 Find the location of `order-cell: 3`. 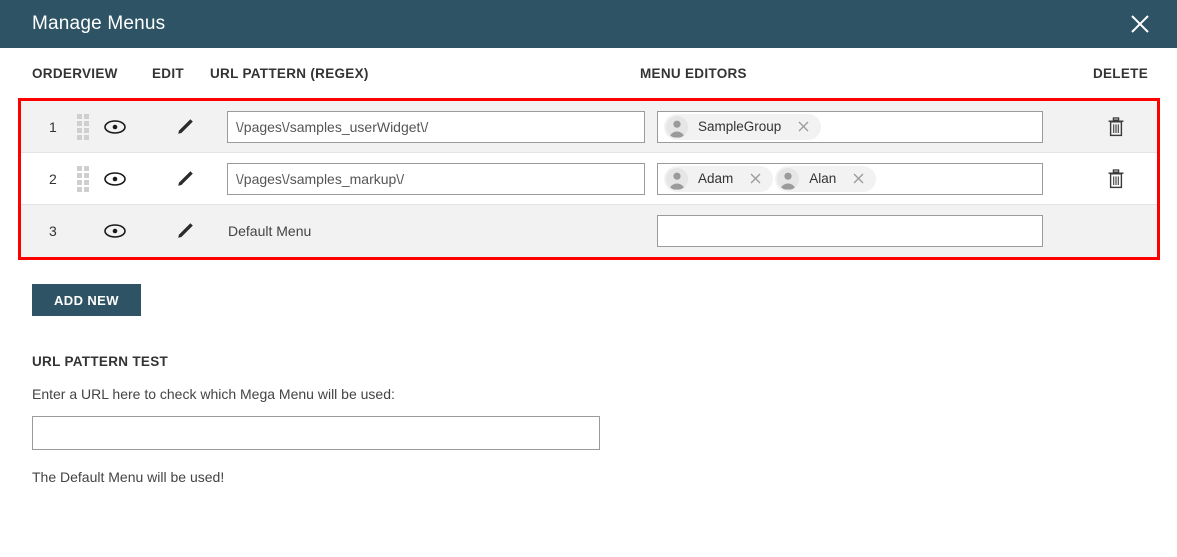

order-cell: 3 is located at coordinates (67, 231).